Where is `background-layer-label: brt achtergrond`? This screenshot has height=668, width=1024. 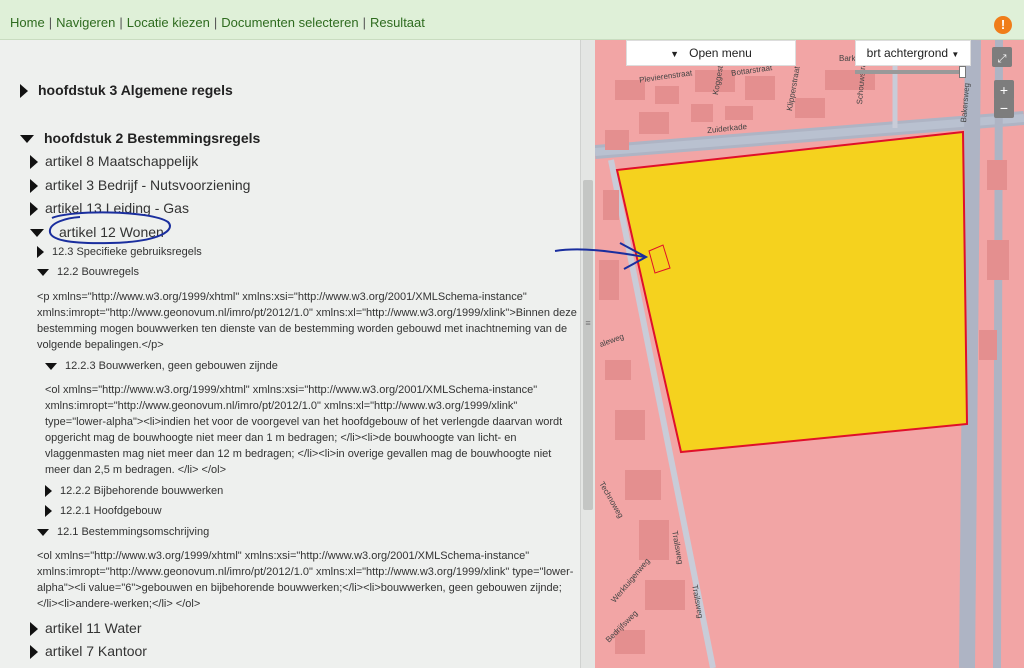 background-layer-label: brt achtergrond is located at coordinates (907, 53).